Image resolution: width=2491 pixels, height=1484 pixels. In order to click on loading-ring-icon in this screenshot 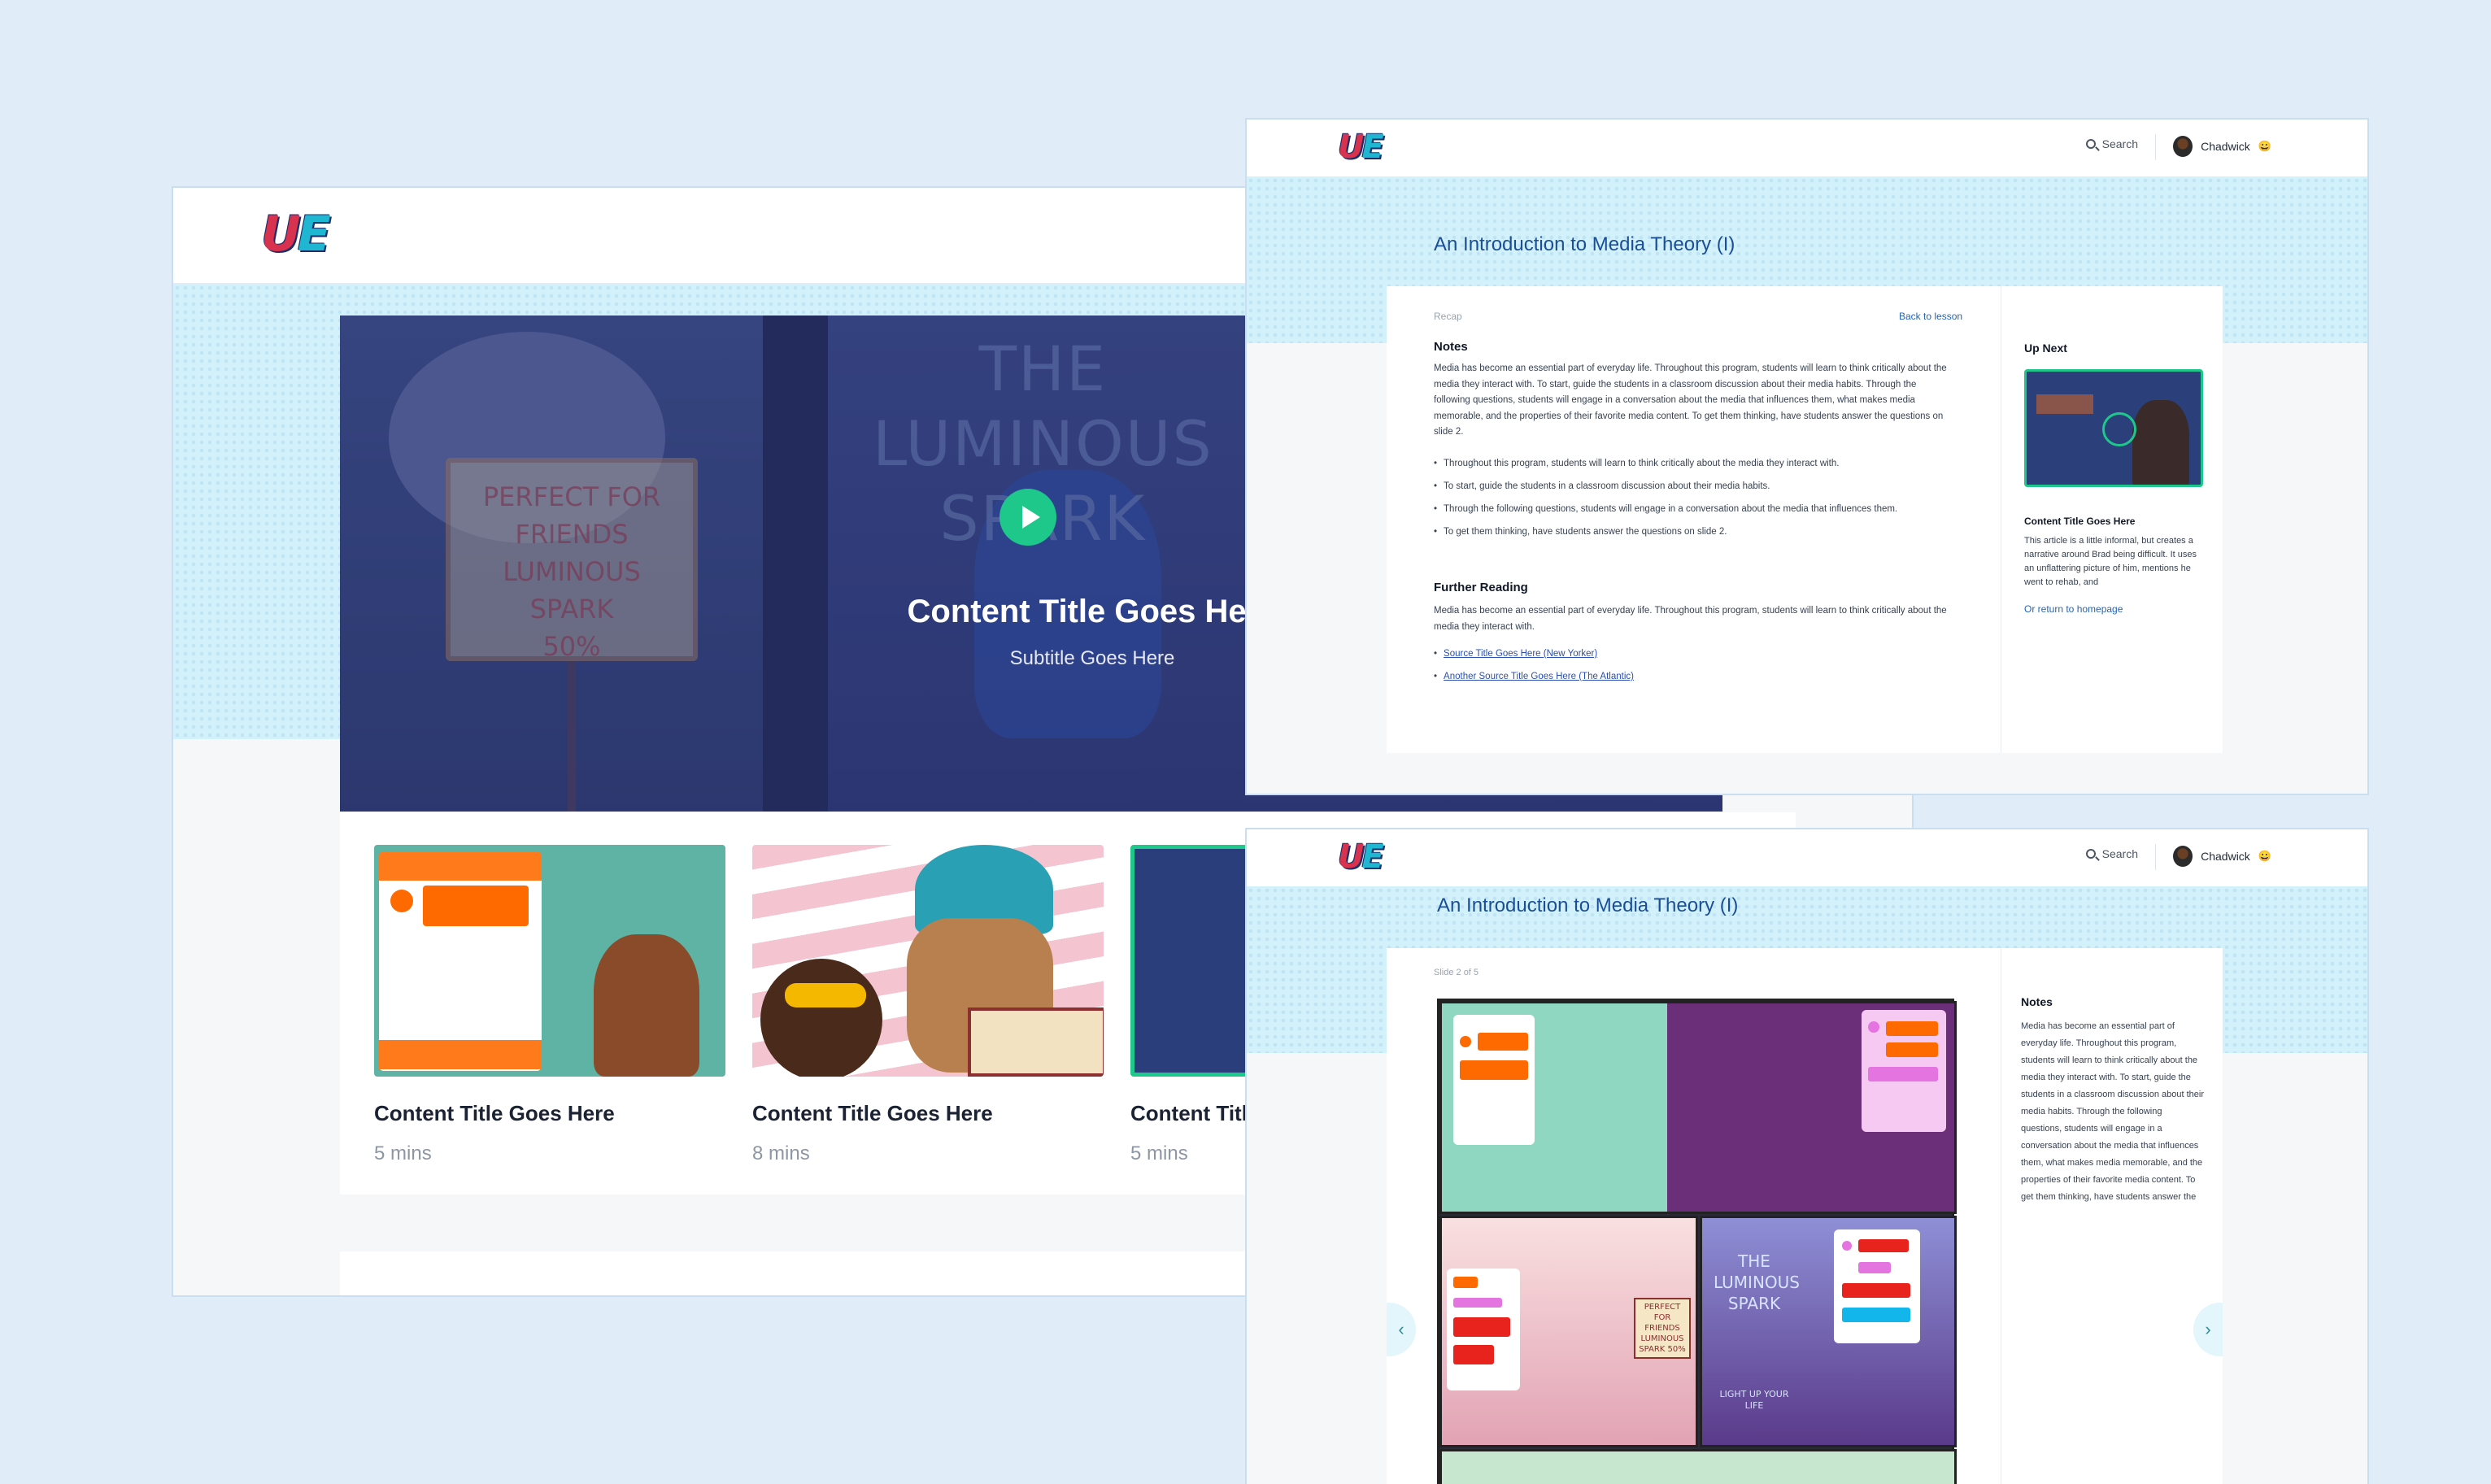, I will do `click(2119, 429)`.